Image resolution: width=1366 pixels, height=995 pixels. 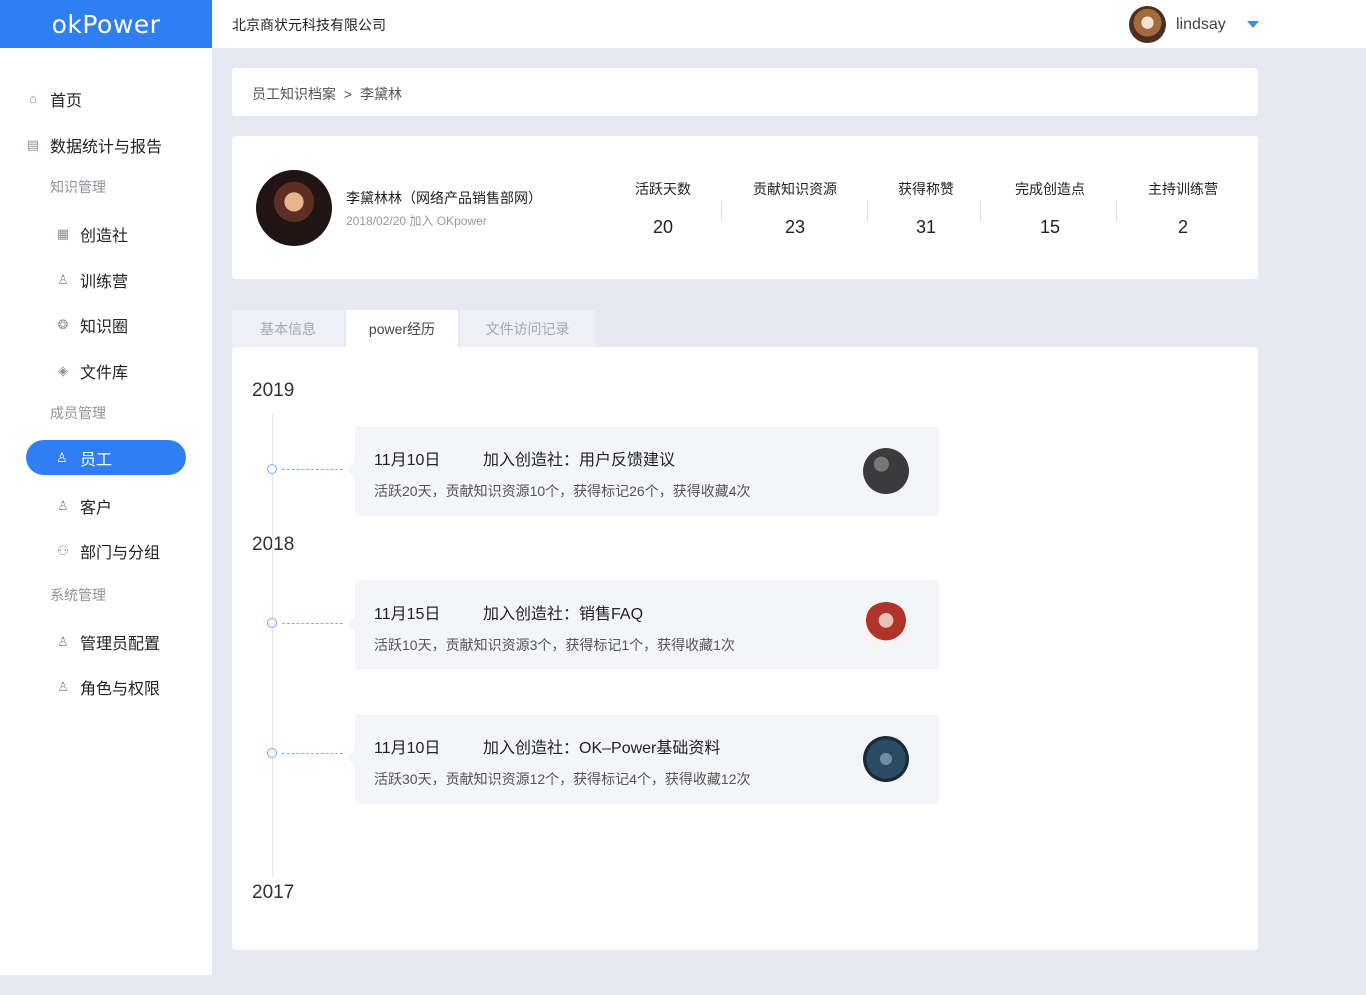 What do you see at coordinates (294, 208) in the screenshot?
I see `profile-avatar` at bounding box center [294, 208].